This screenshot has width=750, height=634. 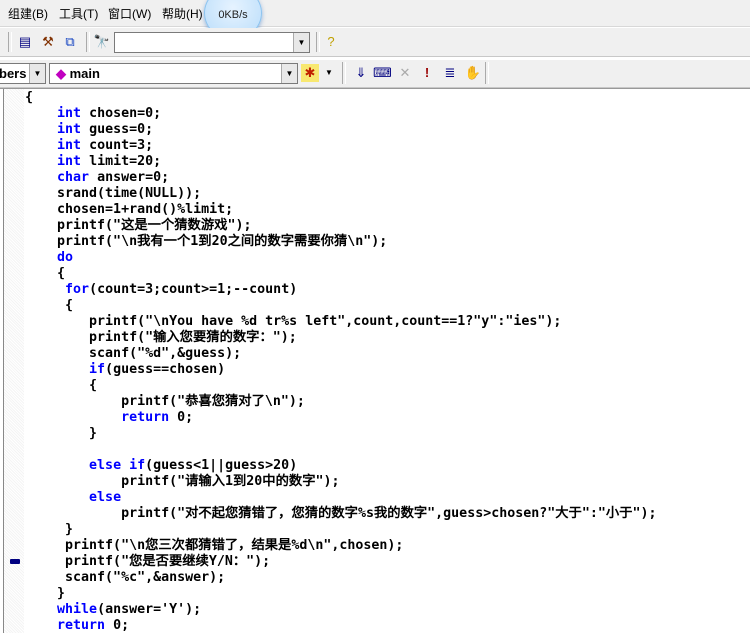 I want to click on code-text: count=3;, so click(x=117, y=145).